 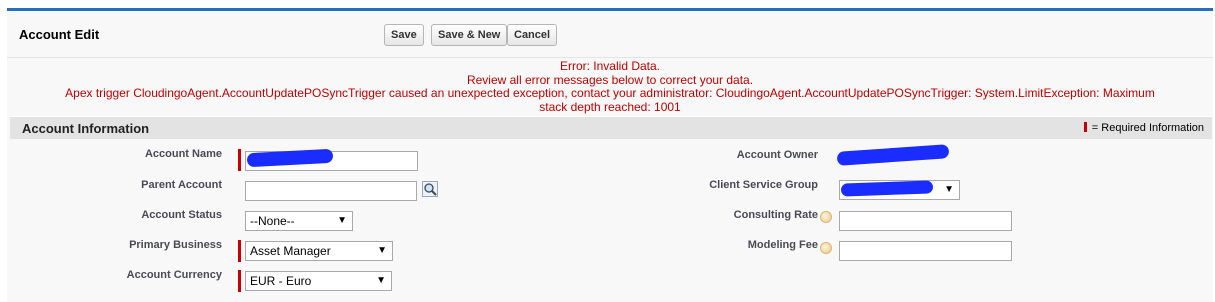 I want to click on required-legend: = Required Information, so click(x=1143, y=128).